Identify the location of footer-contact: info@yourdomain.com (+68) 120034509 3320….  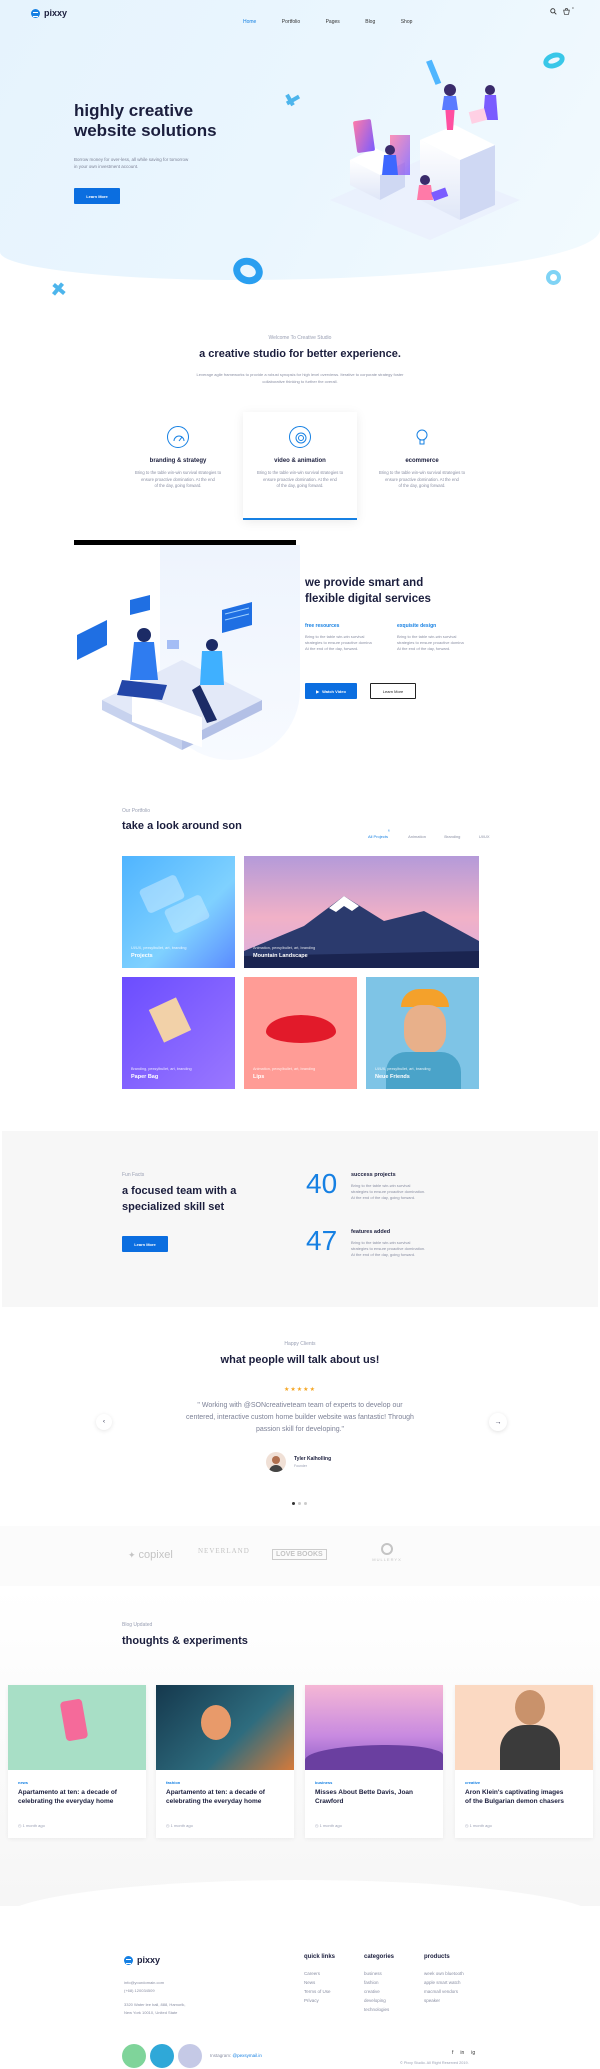
(155, 1997).